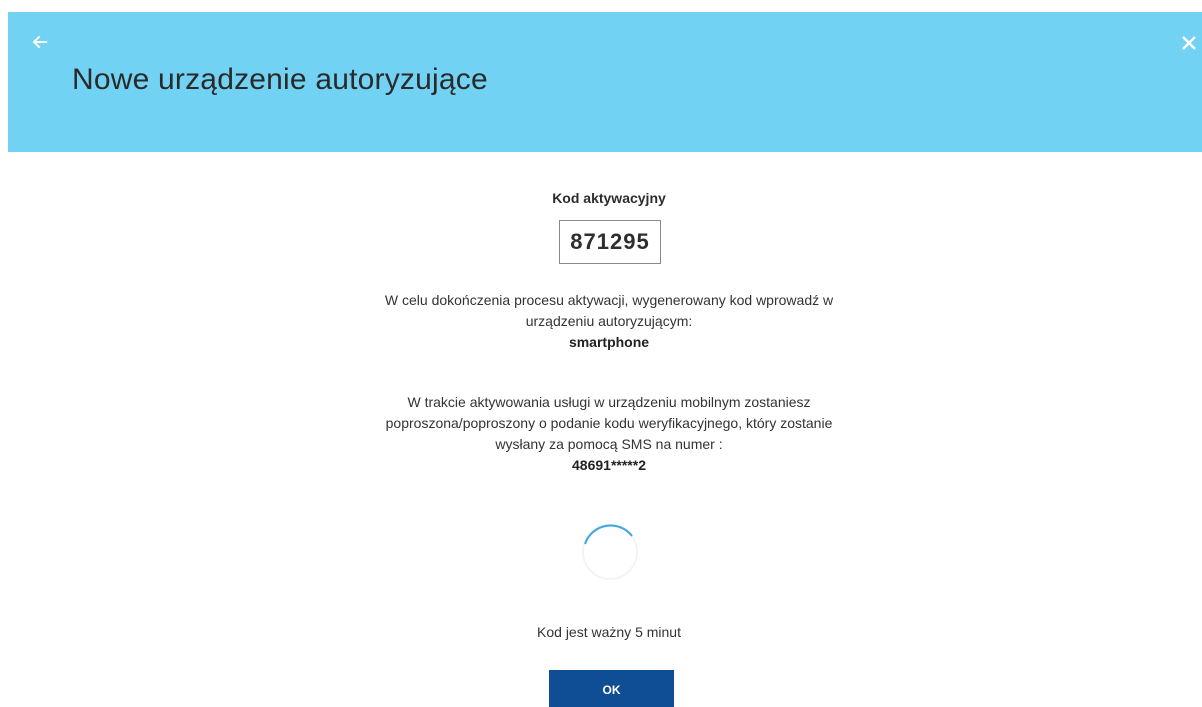 The height and width of the screenshot is (707, 1202). Describe the element at coordinates (609, 444) in the screenshot. I see `sms-info-line-3: wysłany za pomocą SMS na numer :` at that location.